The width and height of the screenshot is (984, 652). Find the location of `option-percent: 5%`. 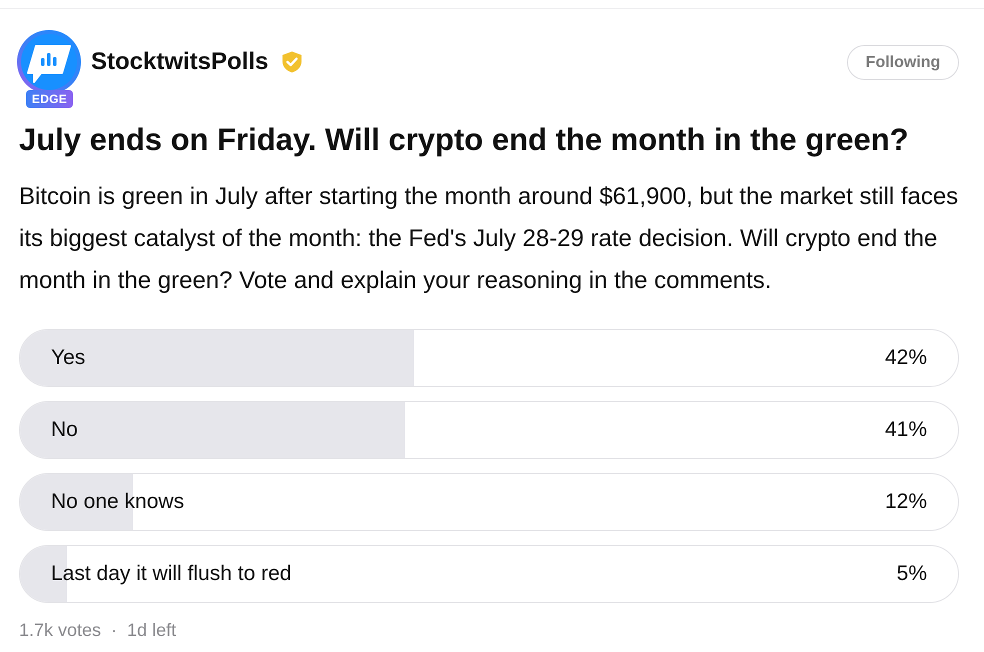

option-percent: 5% is located at coordinates (911, 574).